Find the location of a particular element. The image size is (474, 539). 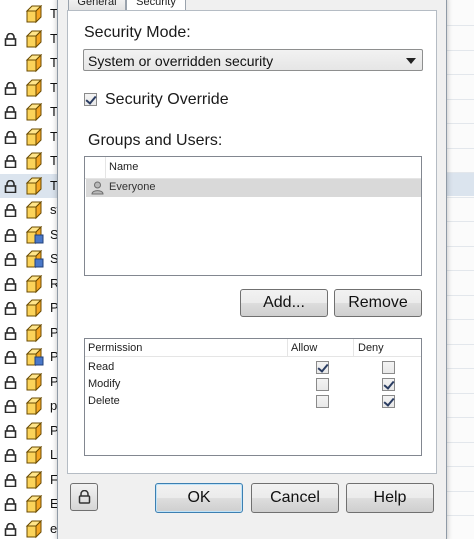

permission-modify-label: Modify is located at coordinates (104, 384).